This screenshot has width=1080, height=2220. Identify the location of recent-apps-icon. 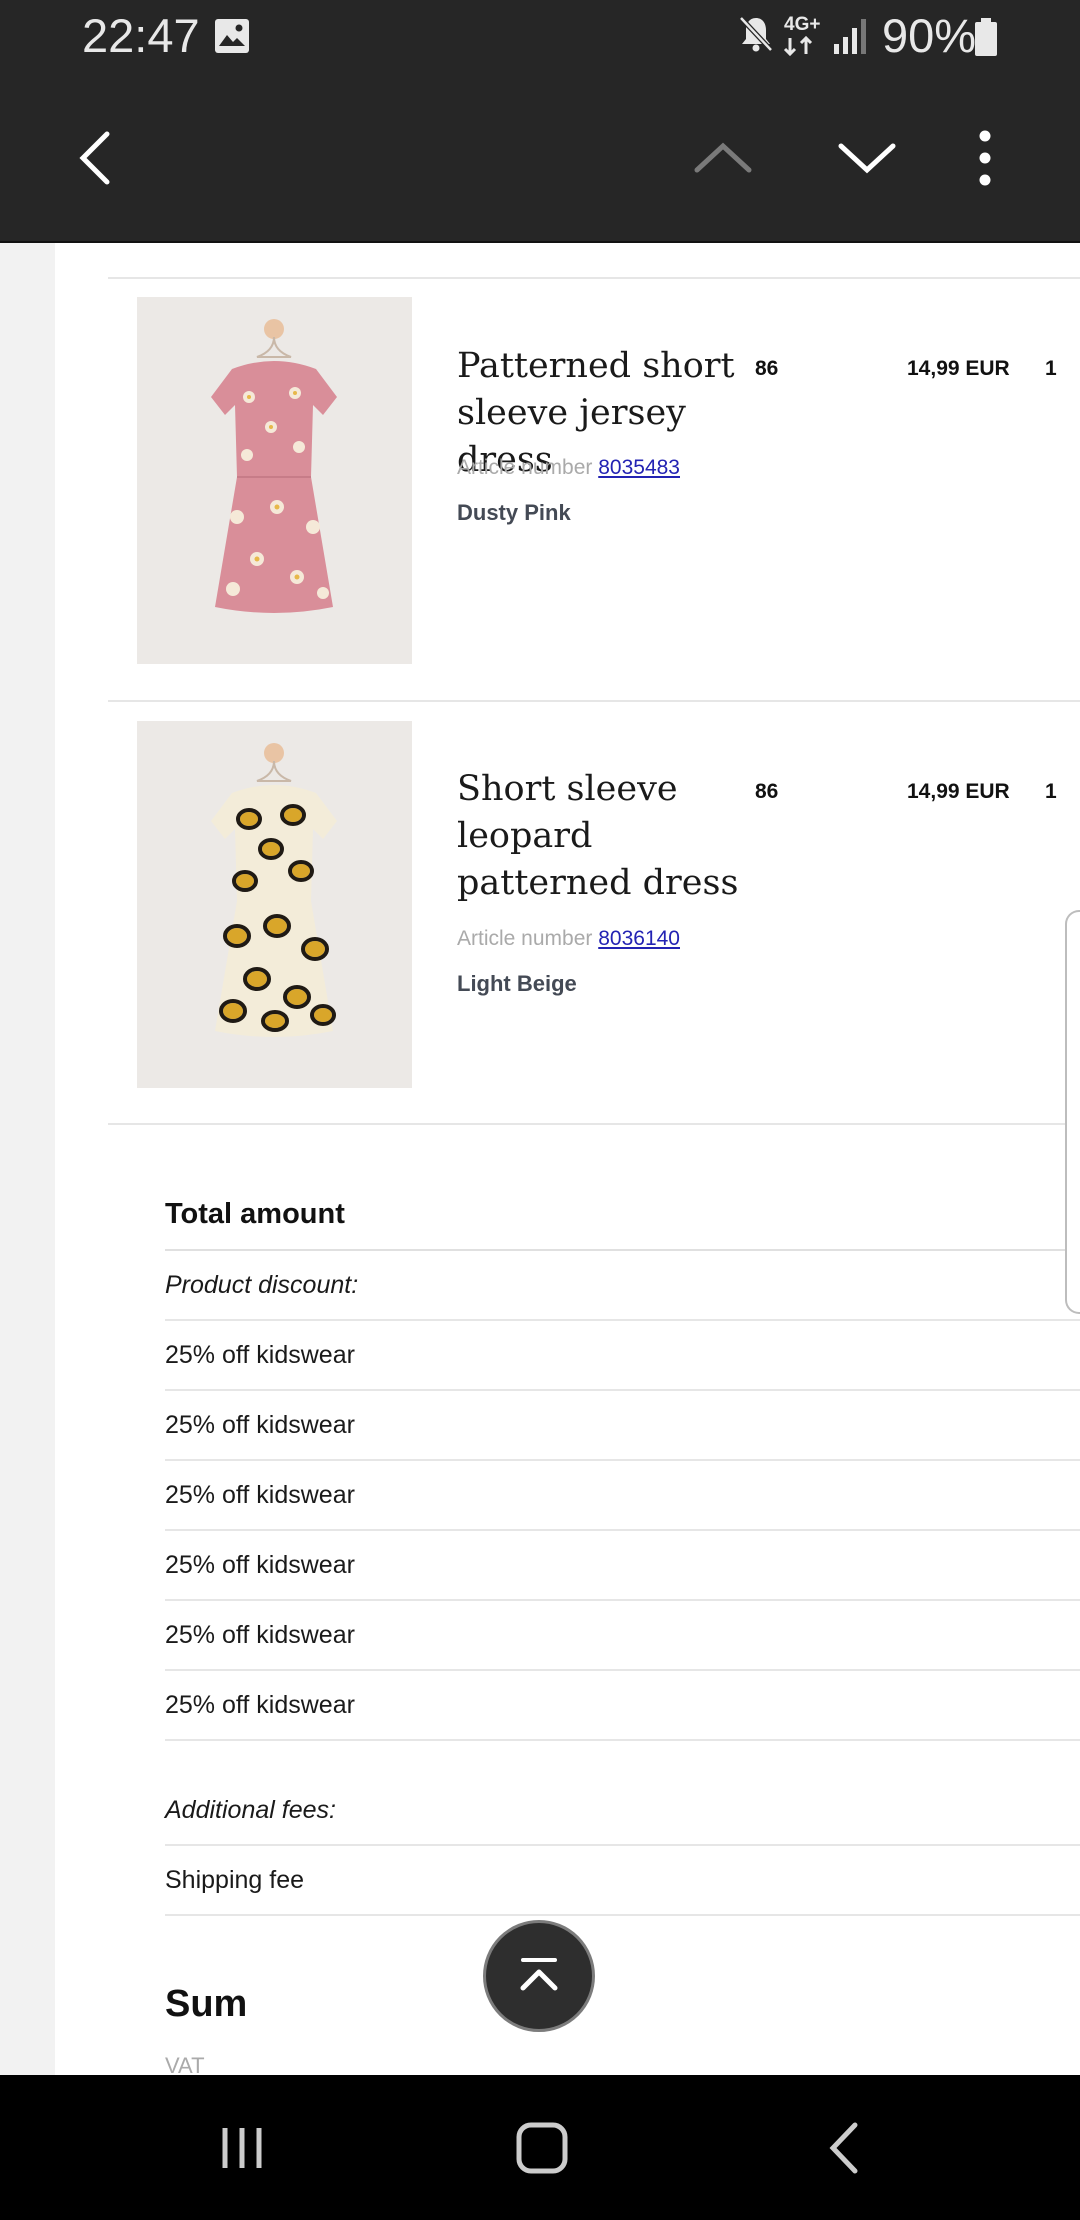
(242, 2147).